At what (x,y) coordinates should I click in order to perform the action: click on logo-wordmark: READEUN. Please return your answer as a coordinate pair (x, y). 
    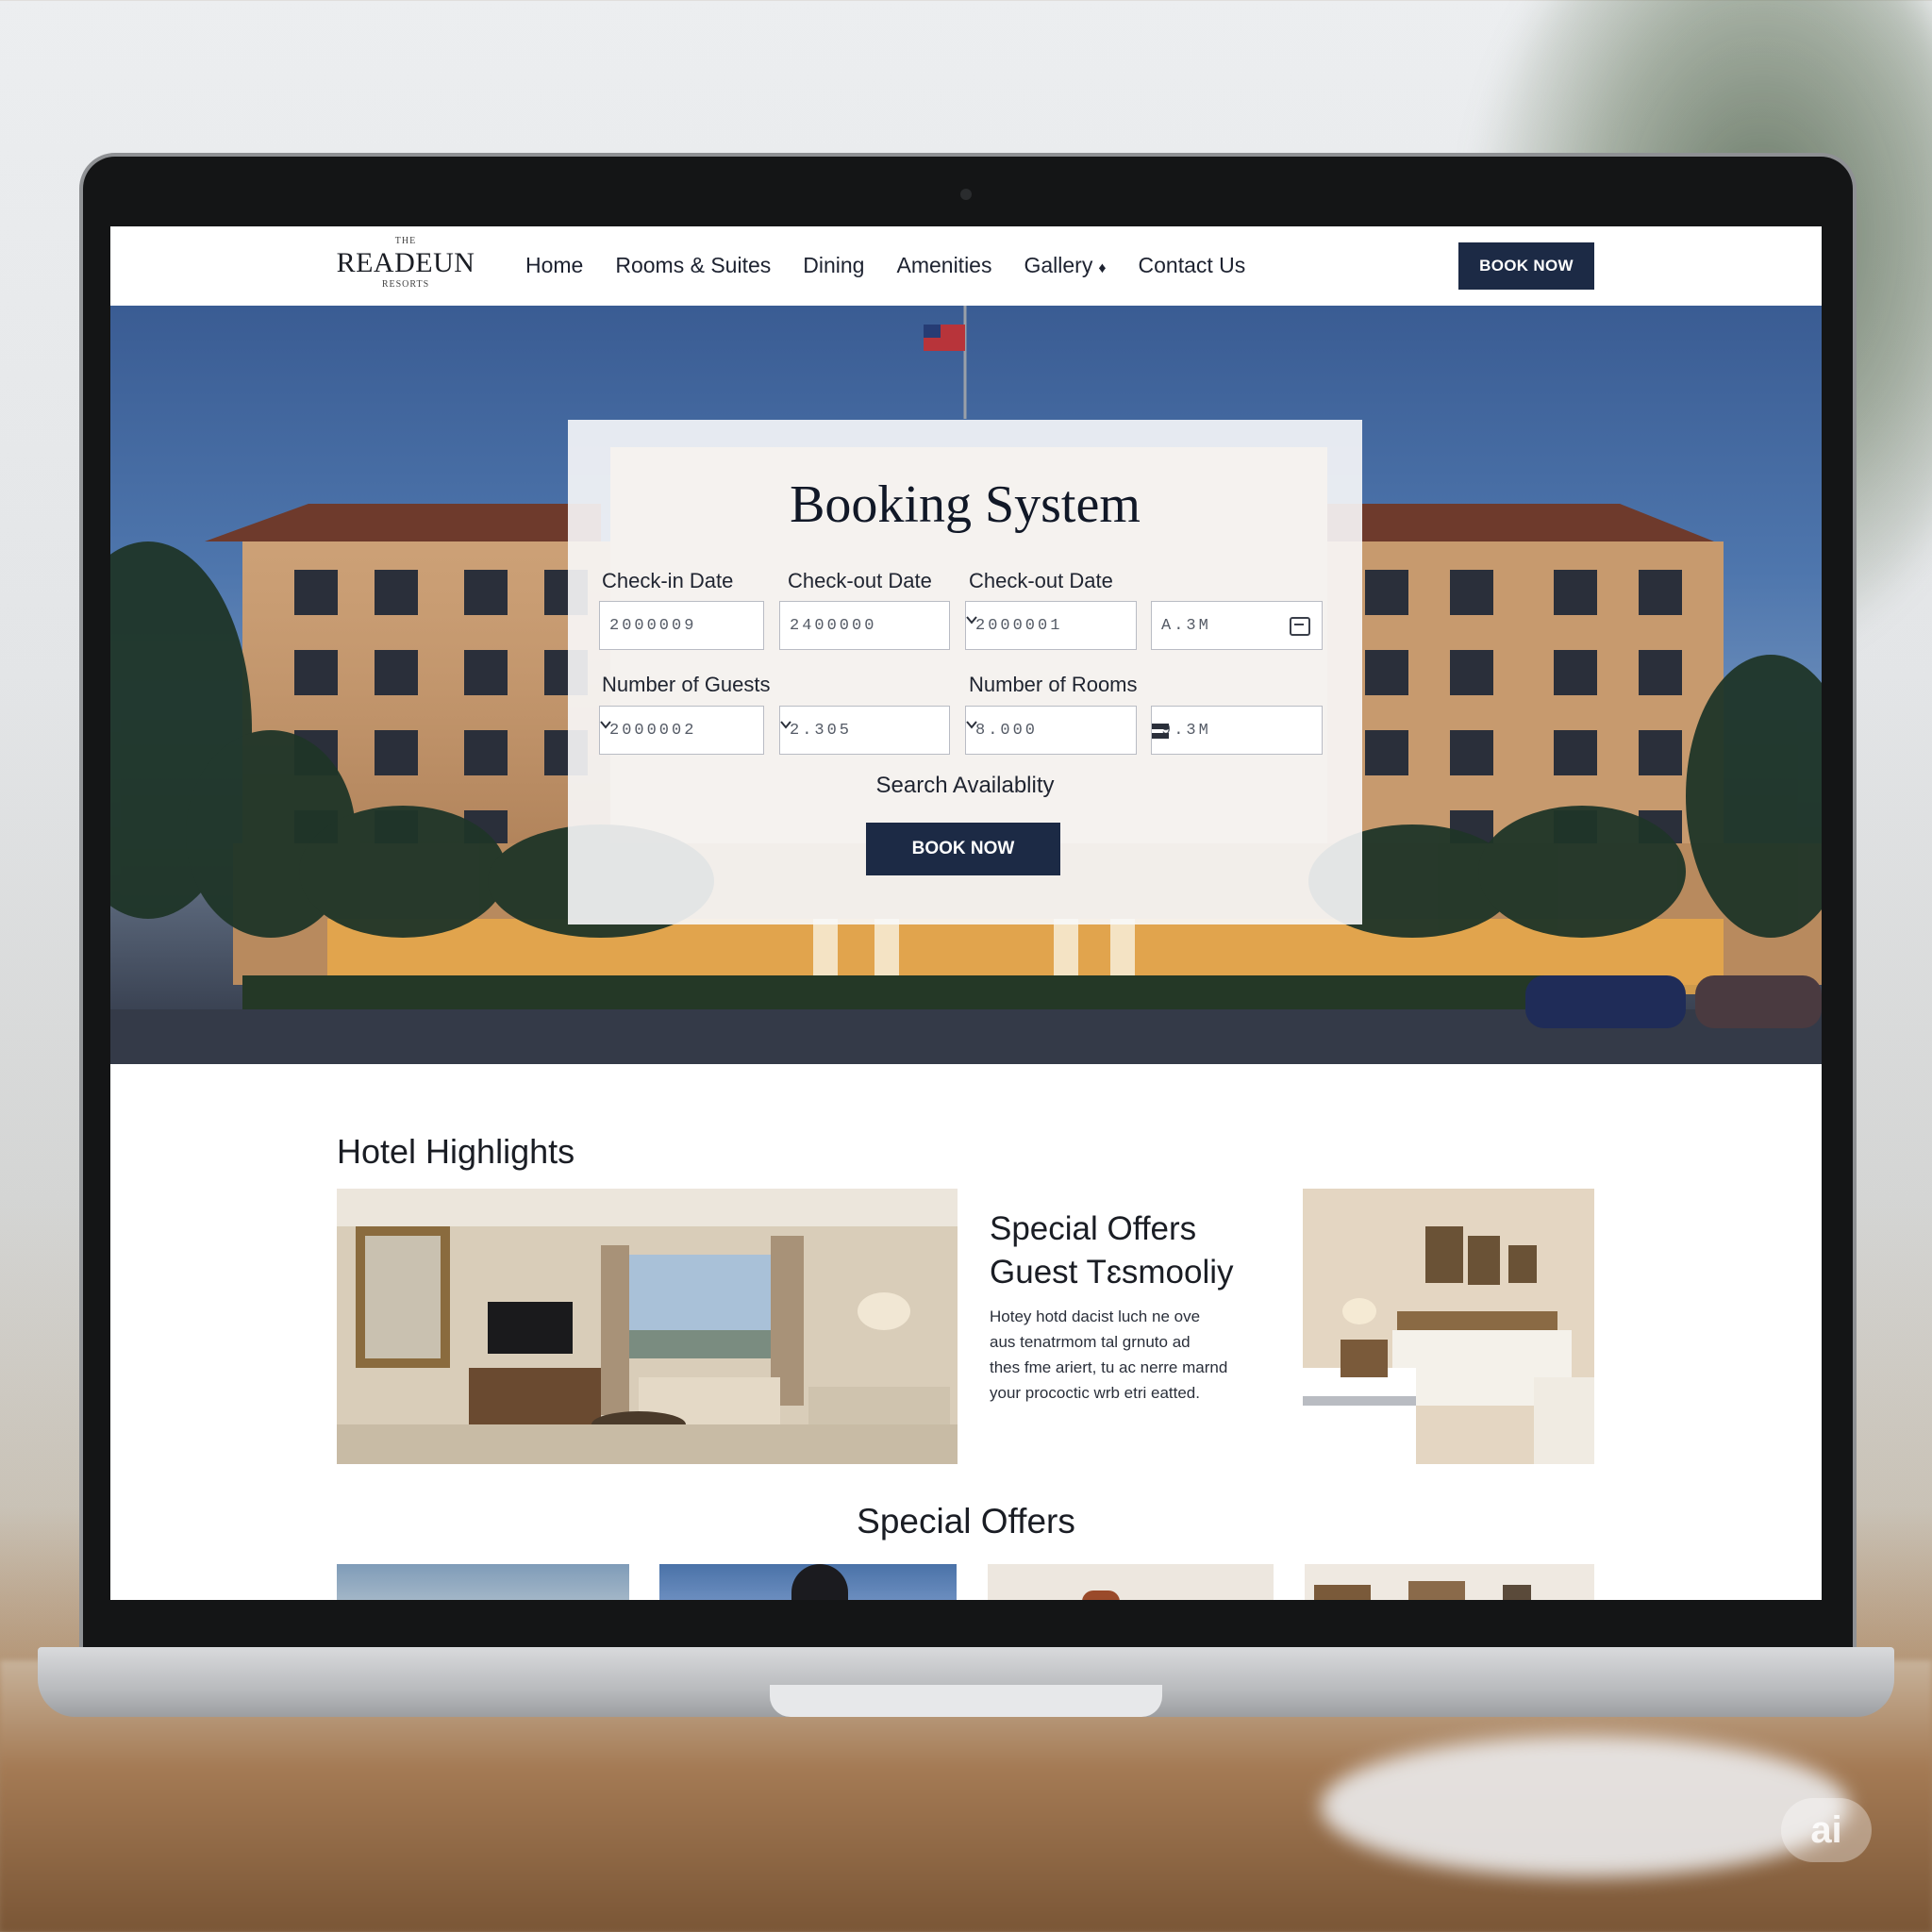
    Looking at the image, I should click on (405, 263).